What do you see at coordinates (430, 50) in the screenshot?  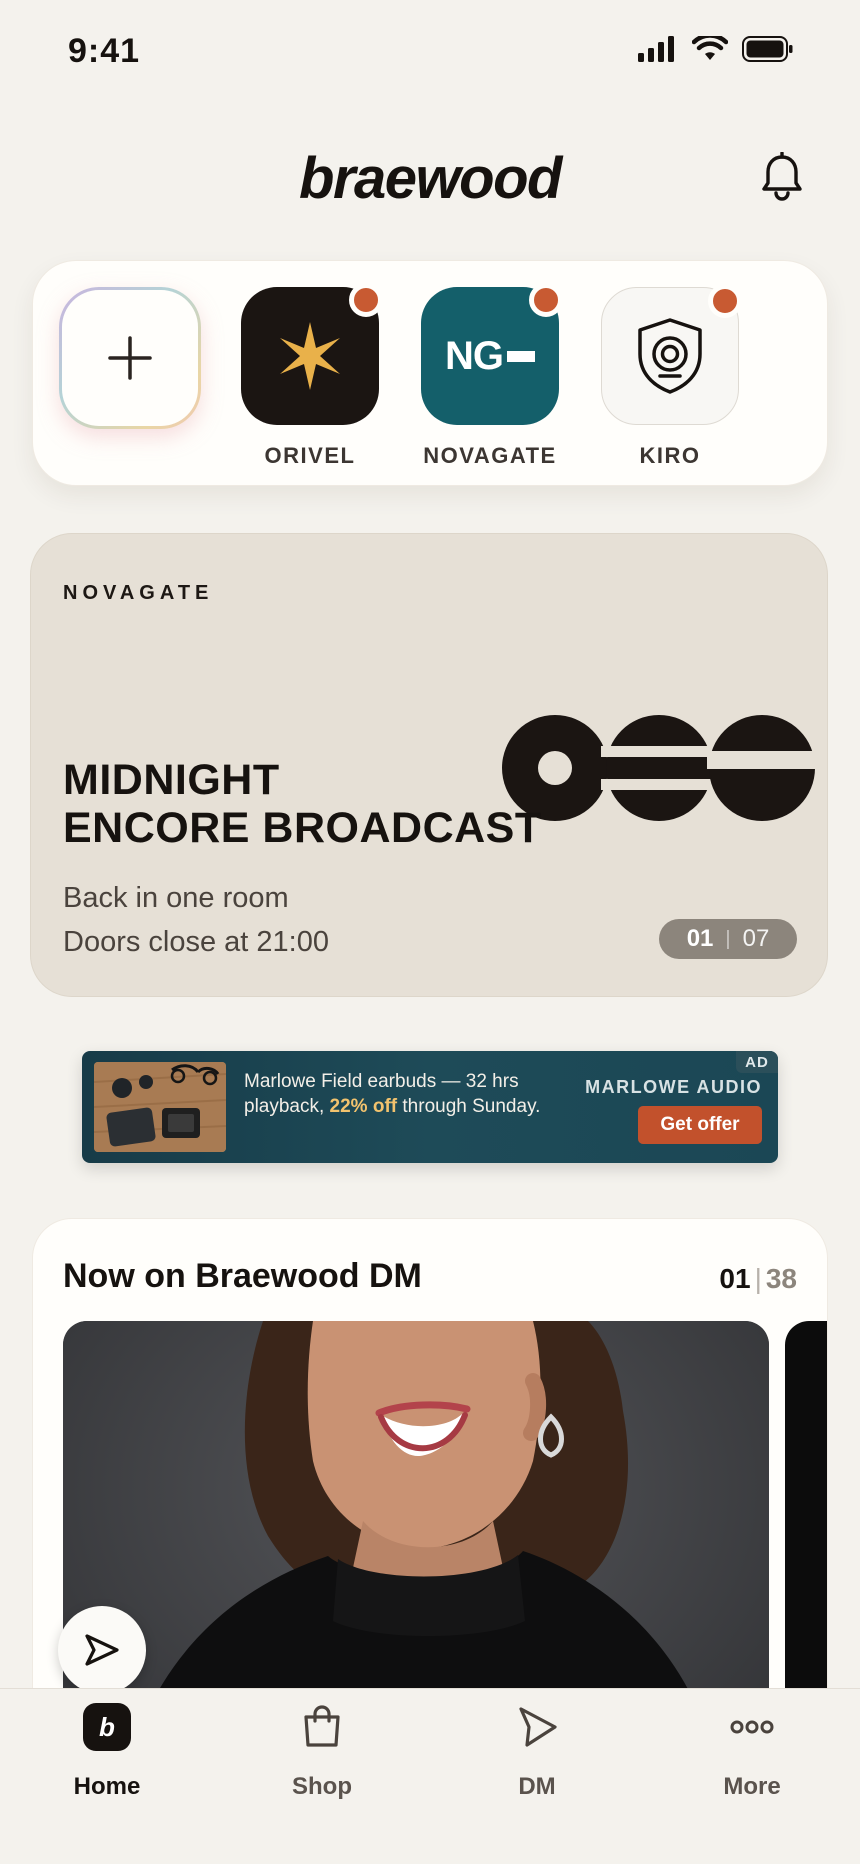 I see `status-bar: 9:41` at bounding box center [430, 50].